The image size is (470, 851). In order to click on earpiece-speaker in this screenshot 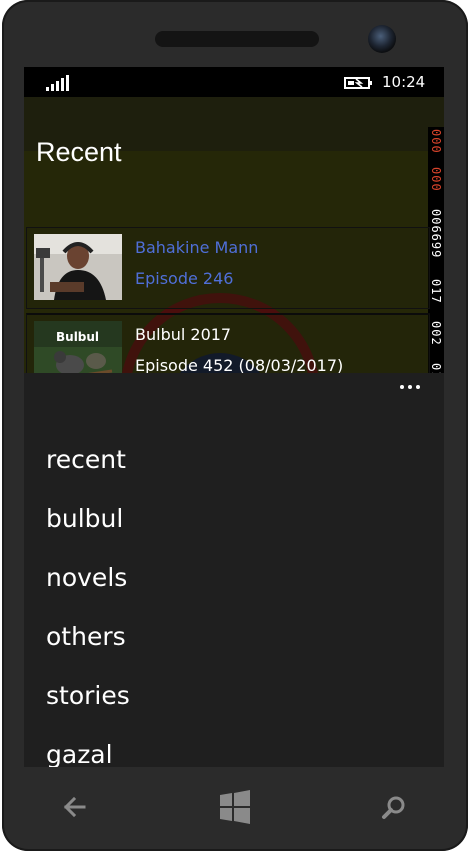, I will do `click(237, 39)`.